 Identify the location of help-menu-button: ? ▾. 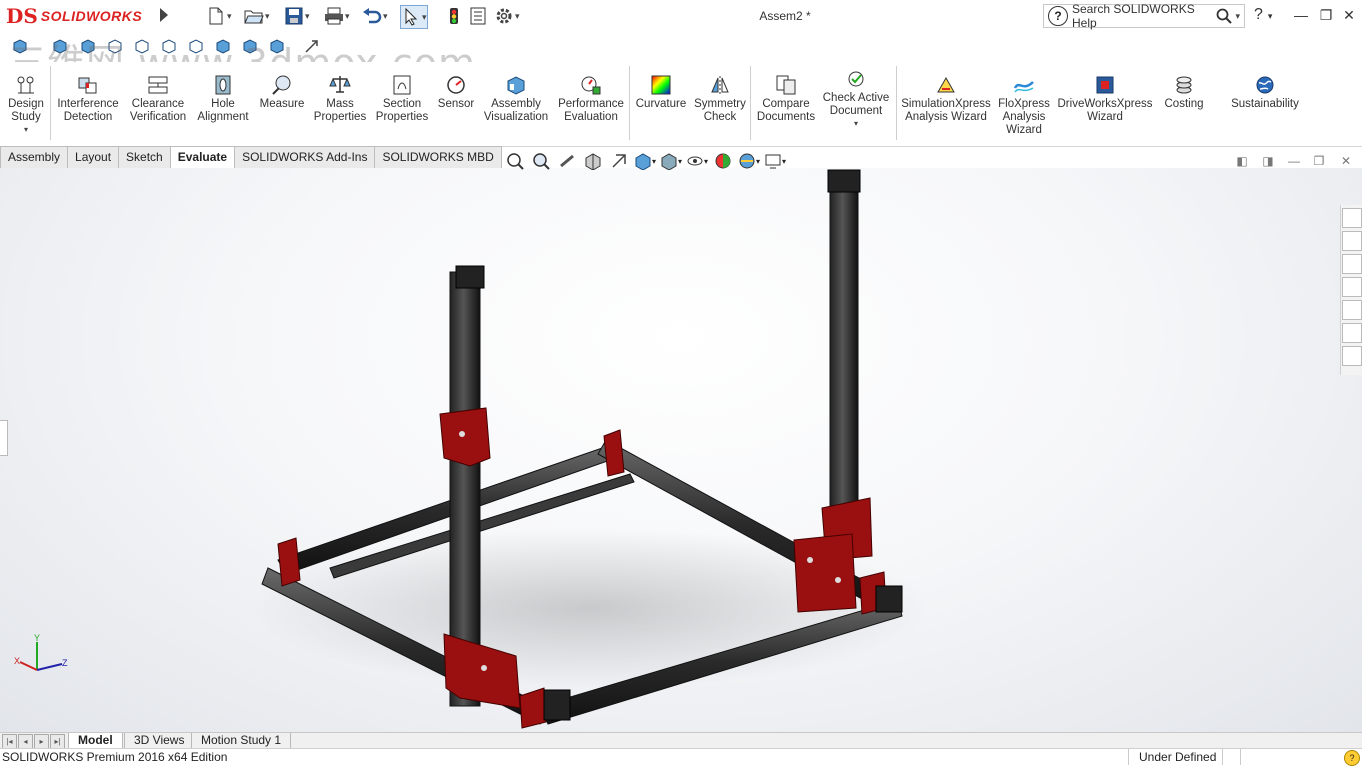
(1263, 15).